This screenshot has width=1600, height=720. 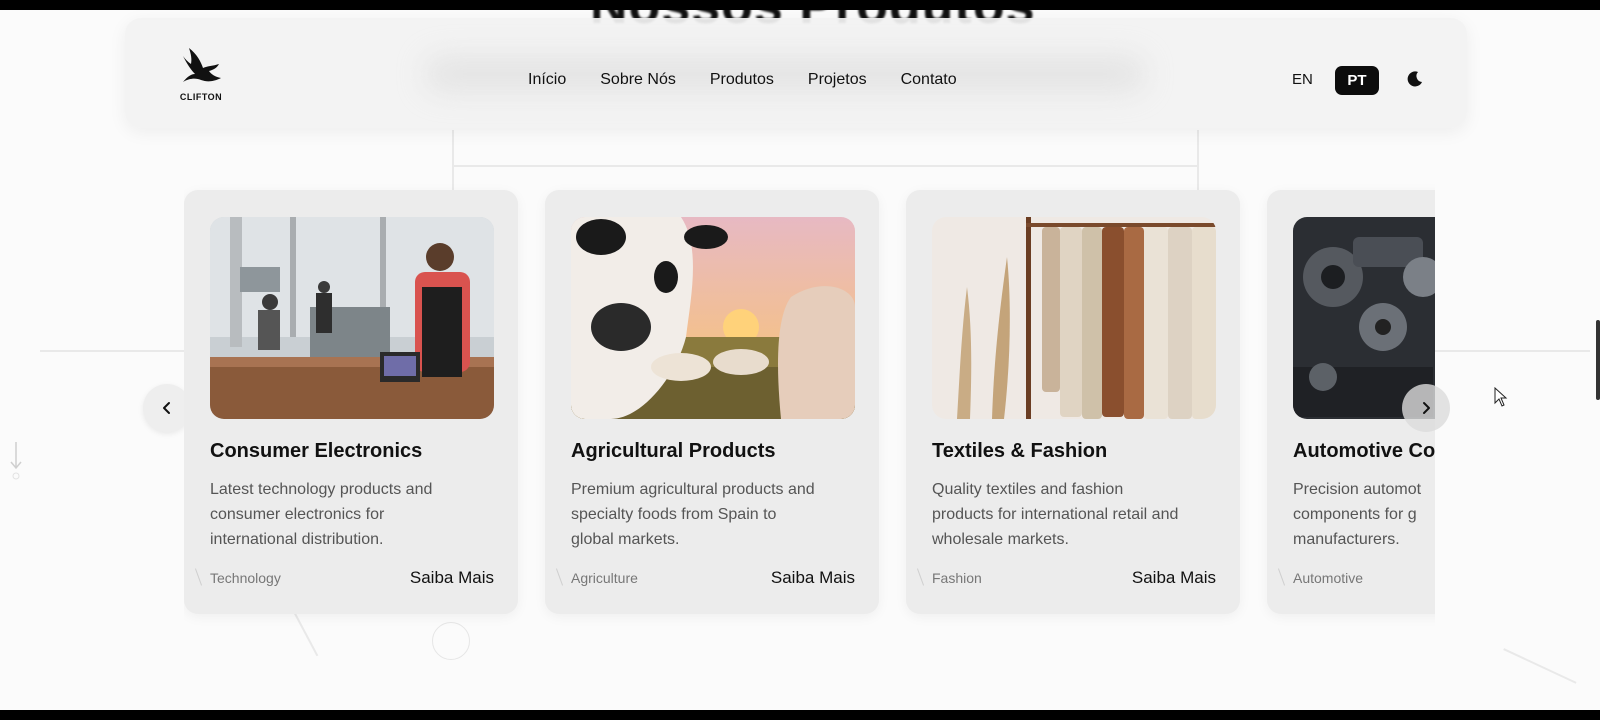 I want to click on card-title: Consumer Electronics, so click(x=316, y=451).